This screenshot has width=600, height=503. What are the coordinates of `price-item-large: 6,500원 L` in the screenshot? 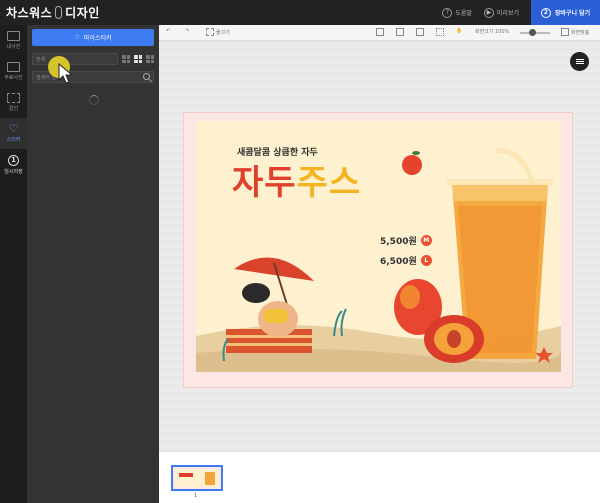 It's located at (406, 260).